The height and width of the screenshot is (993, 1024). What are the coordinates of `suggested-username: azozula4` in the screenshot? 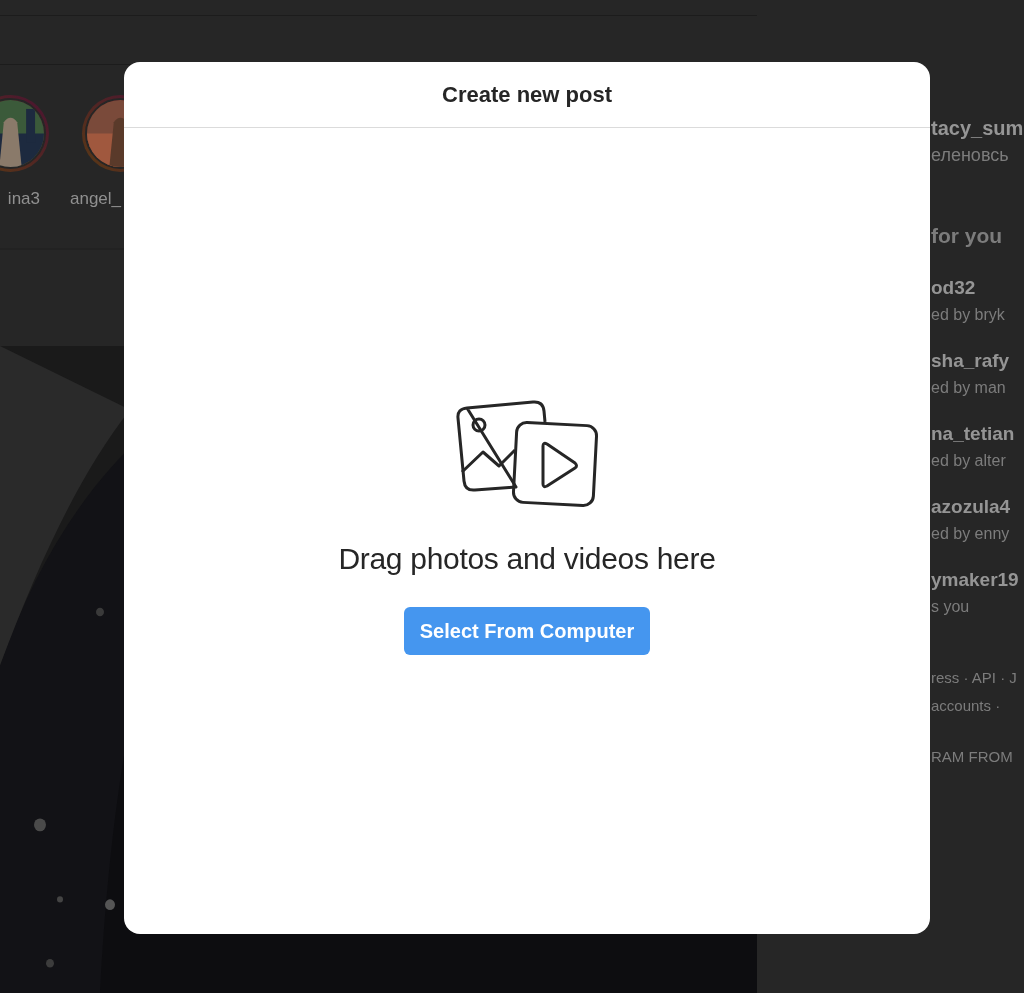 It's located at (977, 506).